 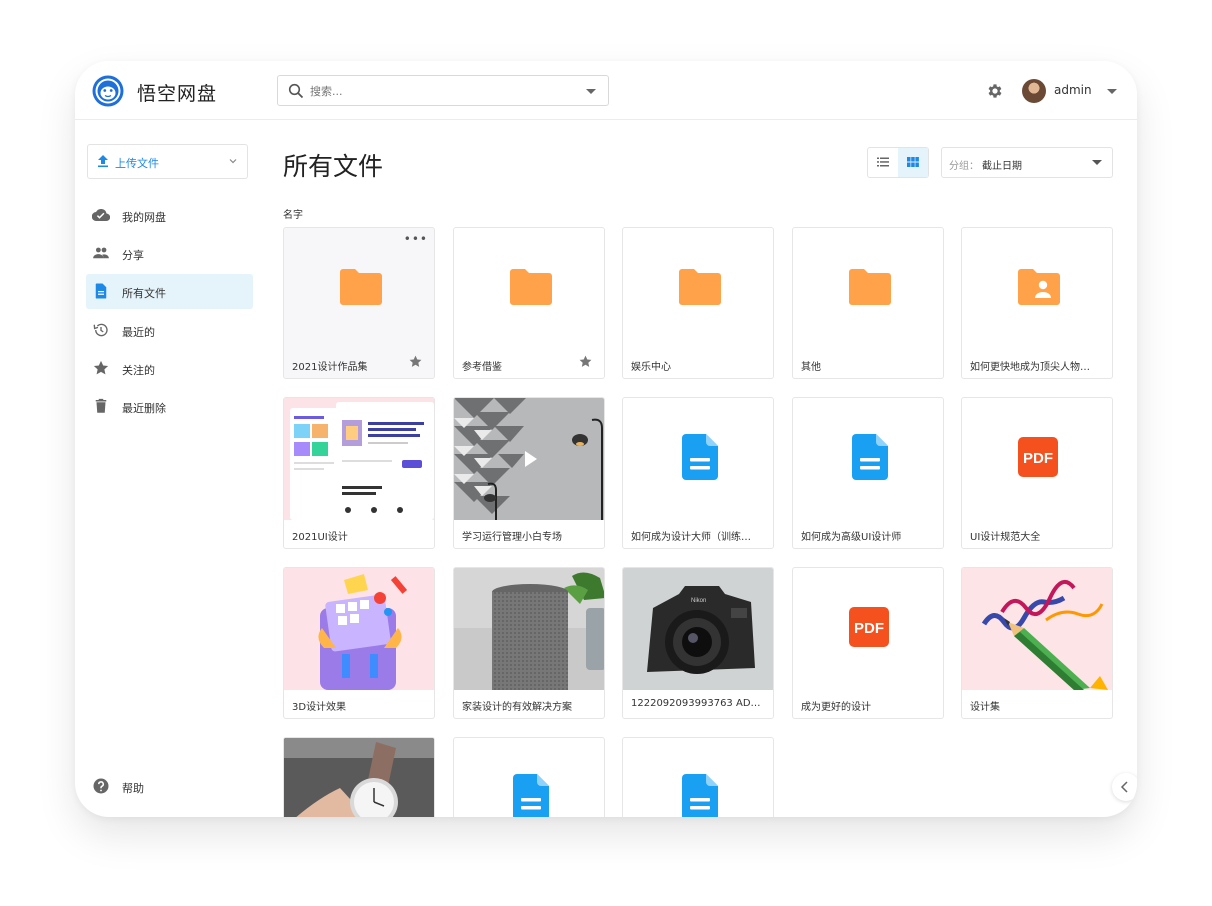 I want to click on chevron-left-icon, so click(x=1124, y=787).